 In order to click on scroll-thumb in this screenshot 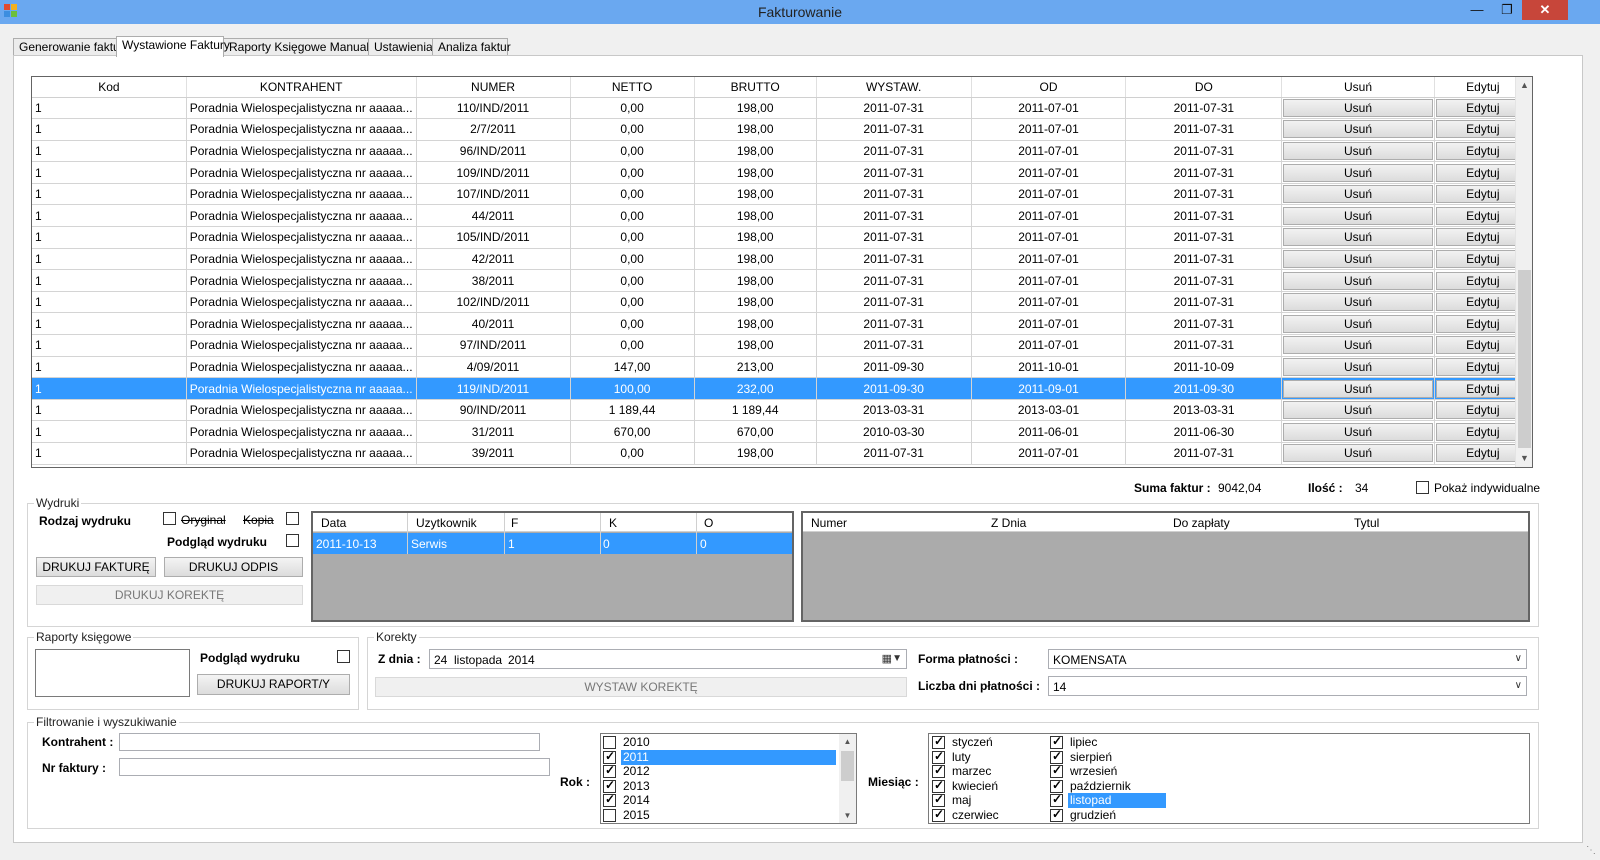, I will do `click(1524, 359)`.